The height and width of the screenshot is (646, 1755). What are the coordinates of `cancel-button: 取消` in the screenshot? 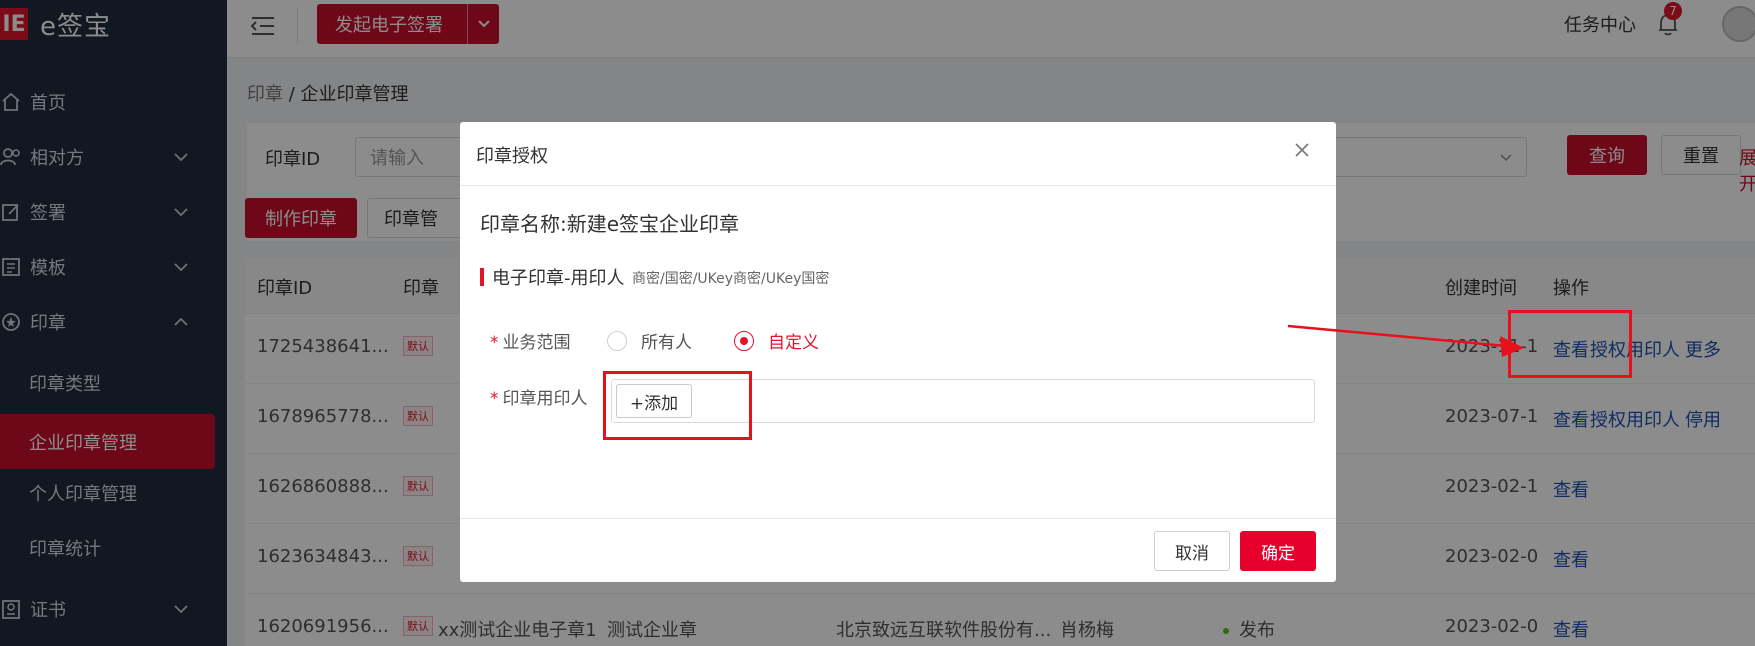 It's located at (1192, 551).